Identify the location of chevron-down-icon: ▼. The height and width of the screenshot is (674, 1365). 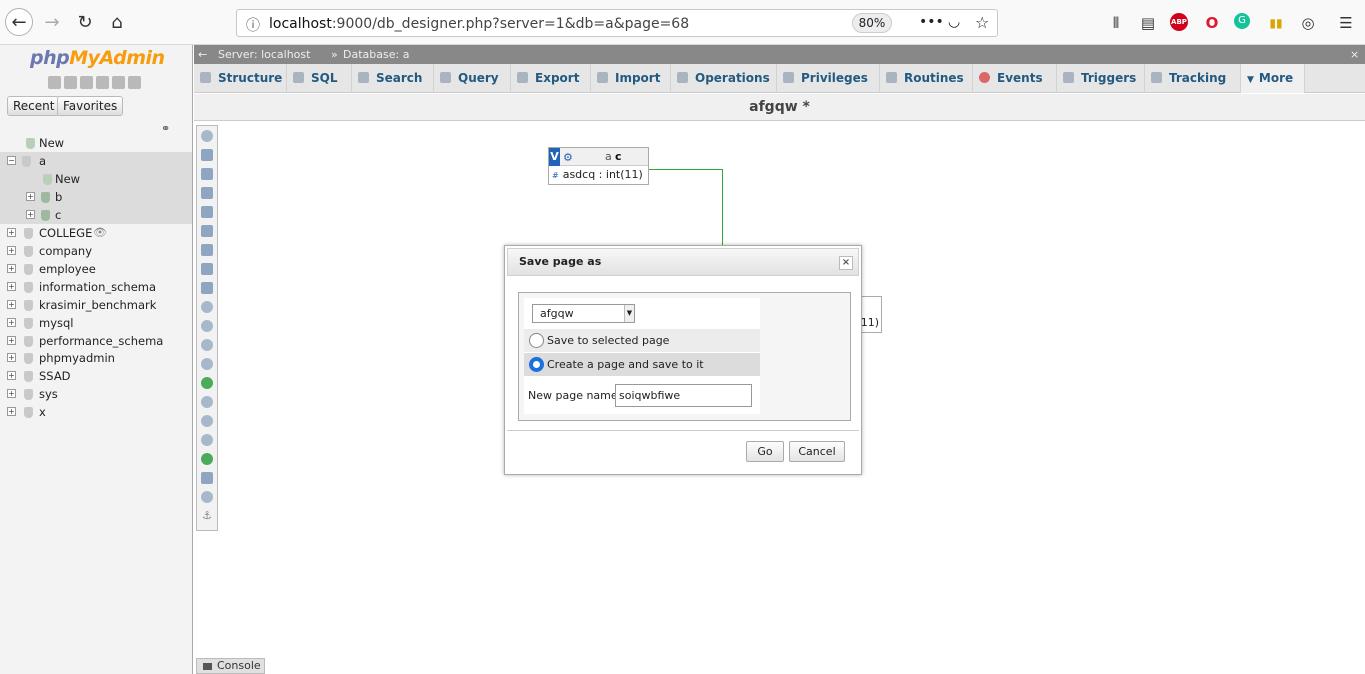
(629, 313).